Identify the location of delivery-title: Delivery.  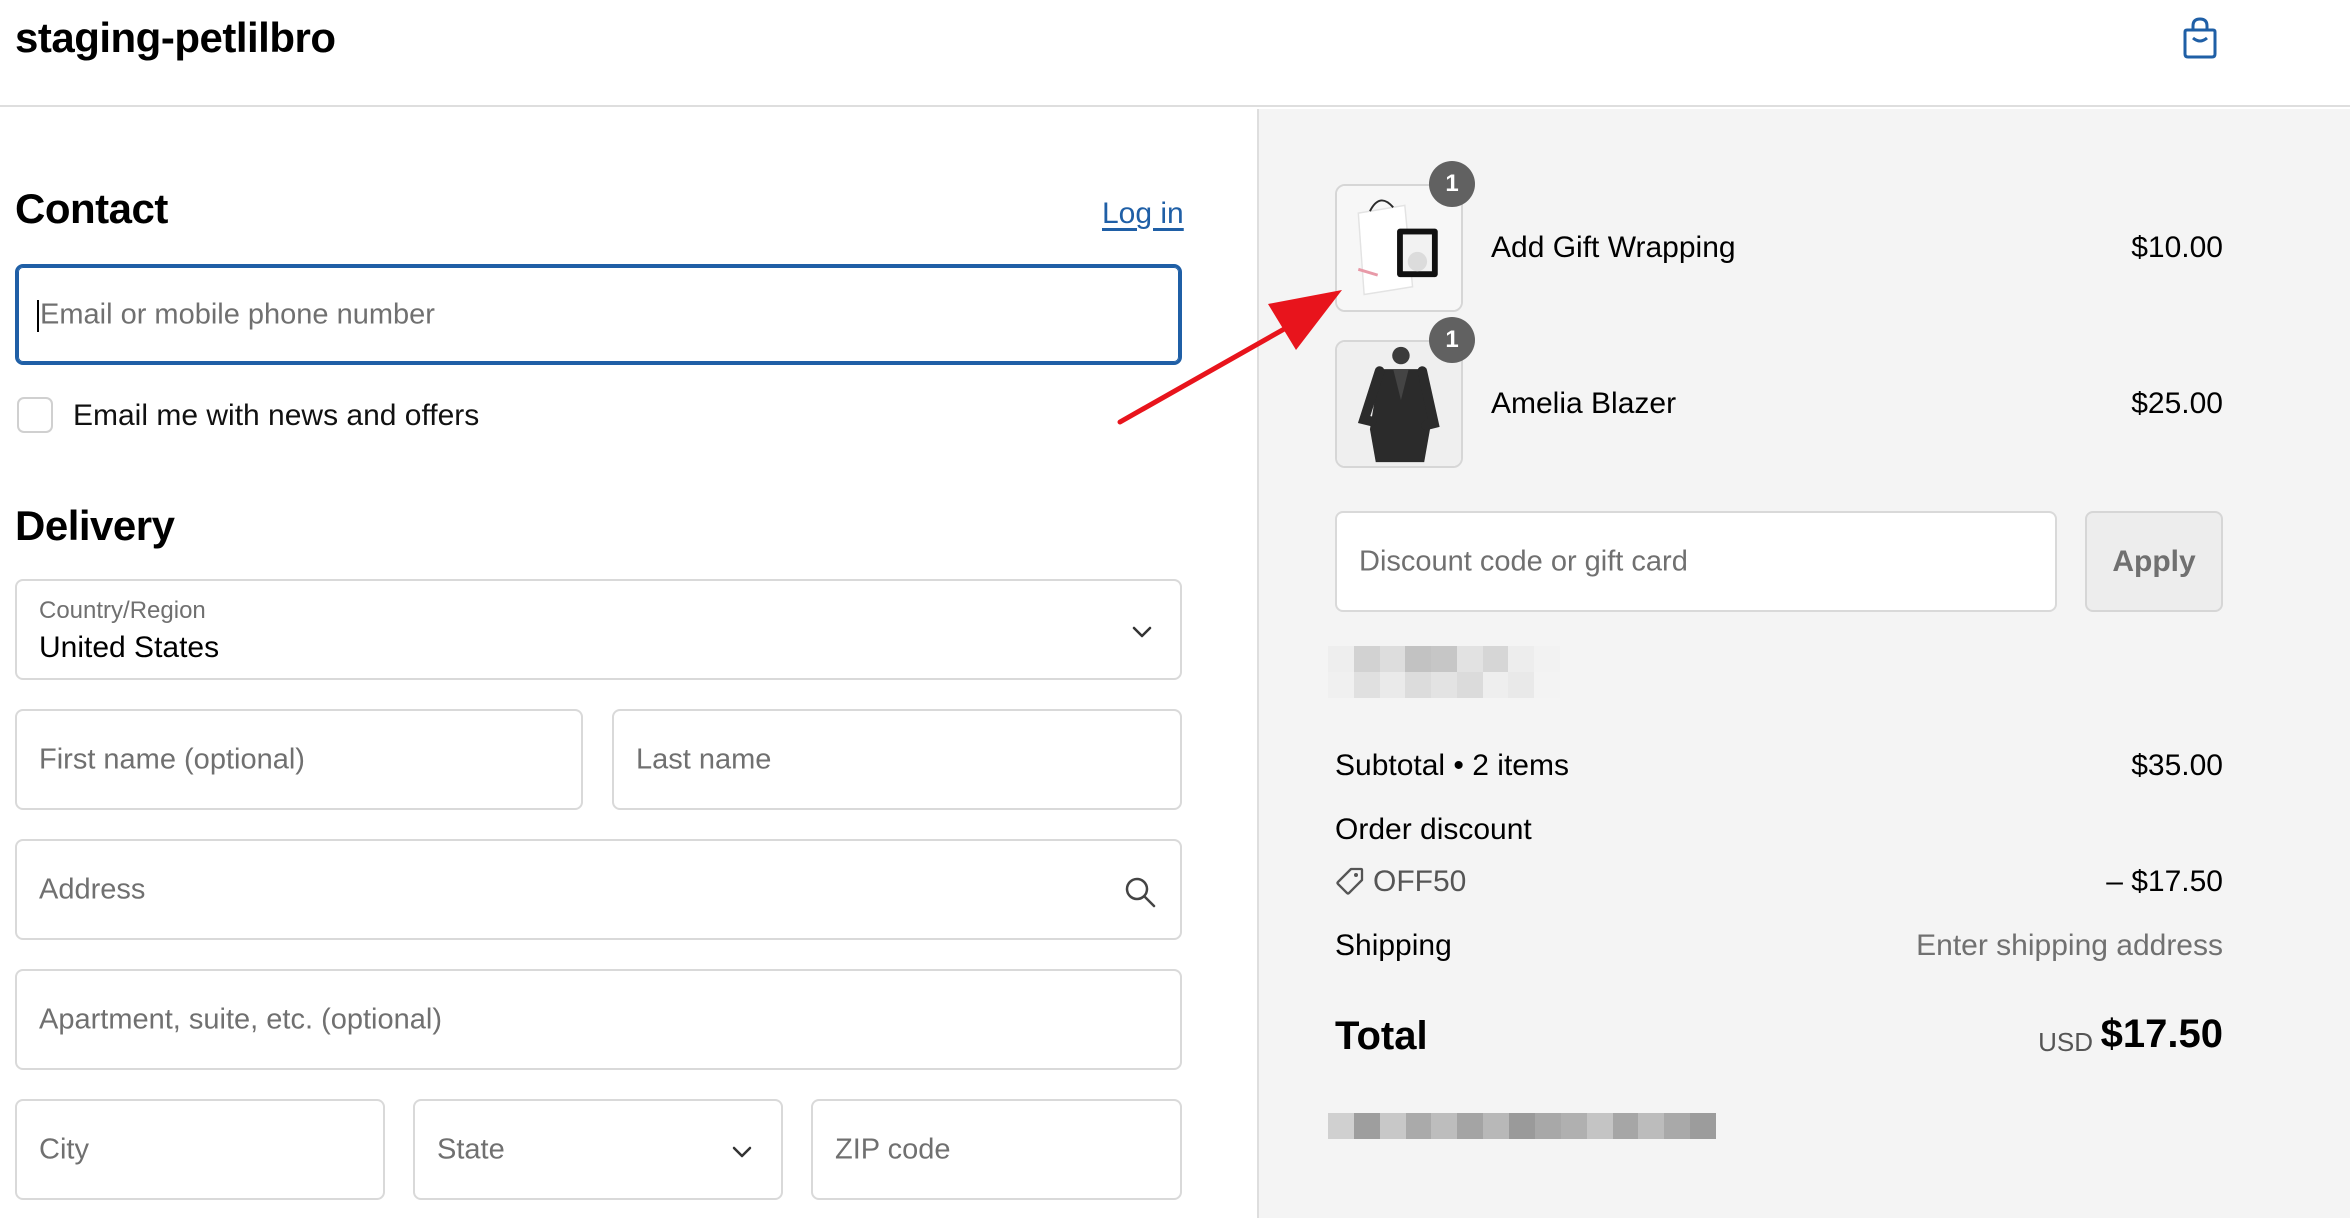
(95, 525).